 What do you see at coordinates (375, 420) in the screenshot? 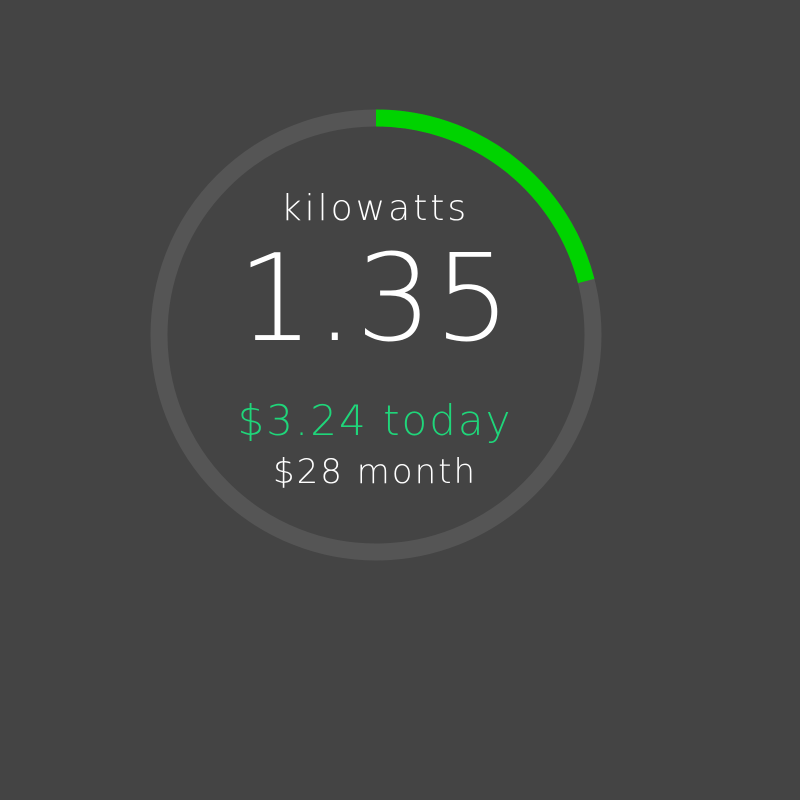
I see `today-cost: $3.24 today` at bounding box center [375, 420].